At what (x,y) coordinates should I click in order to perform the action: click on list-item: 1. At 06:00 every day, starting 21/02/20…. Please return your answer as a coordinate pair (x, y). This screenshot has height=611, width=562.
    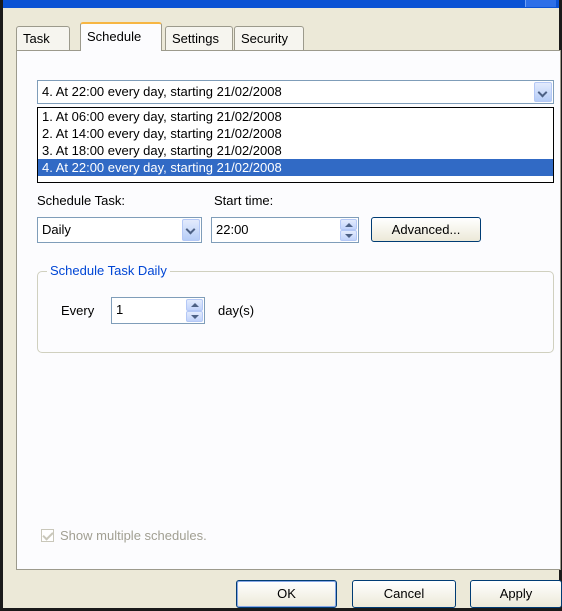
    Looking at the image, I should click on (295, 116).